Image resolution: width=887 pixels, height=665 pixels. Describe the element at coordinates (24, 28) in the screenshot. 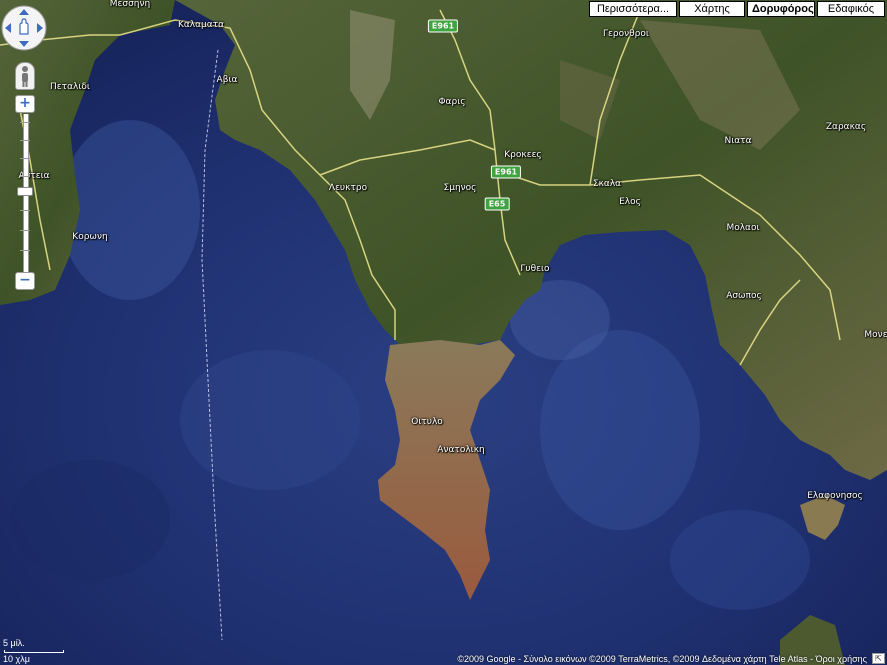

I see `pan-control` at that location.